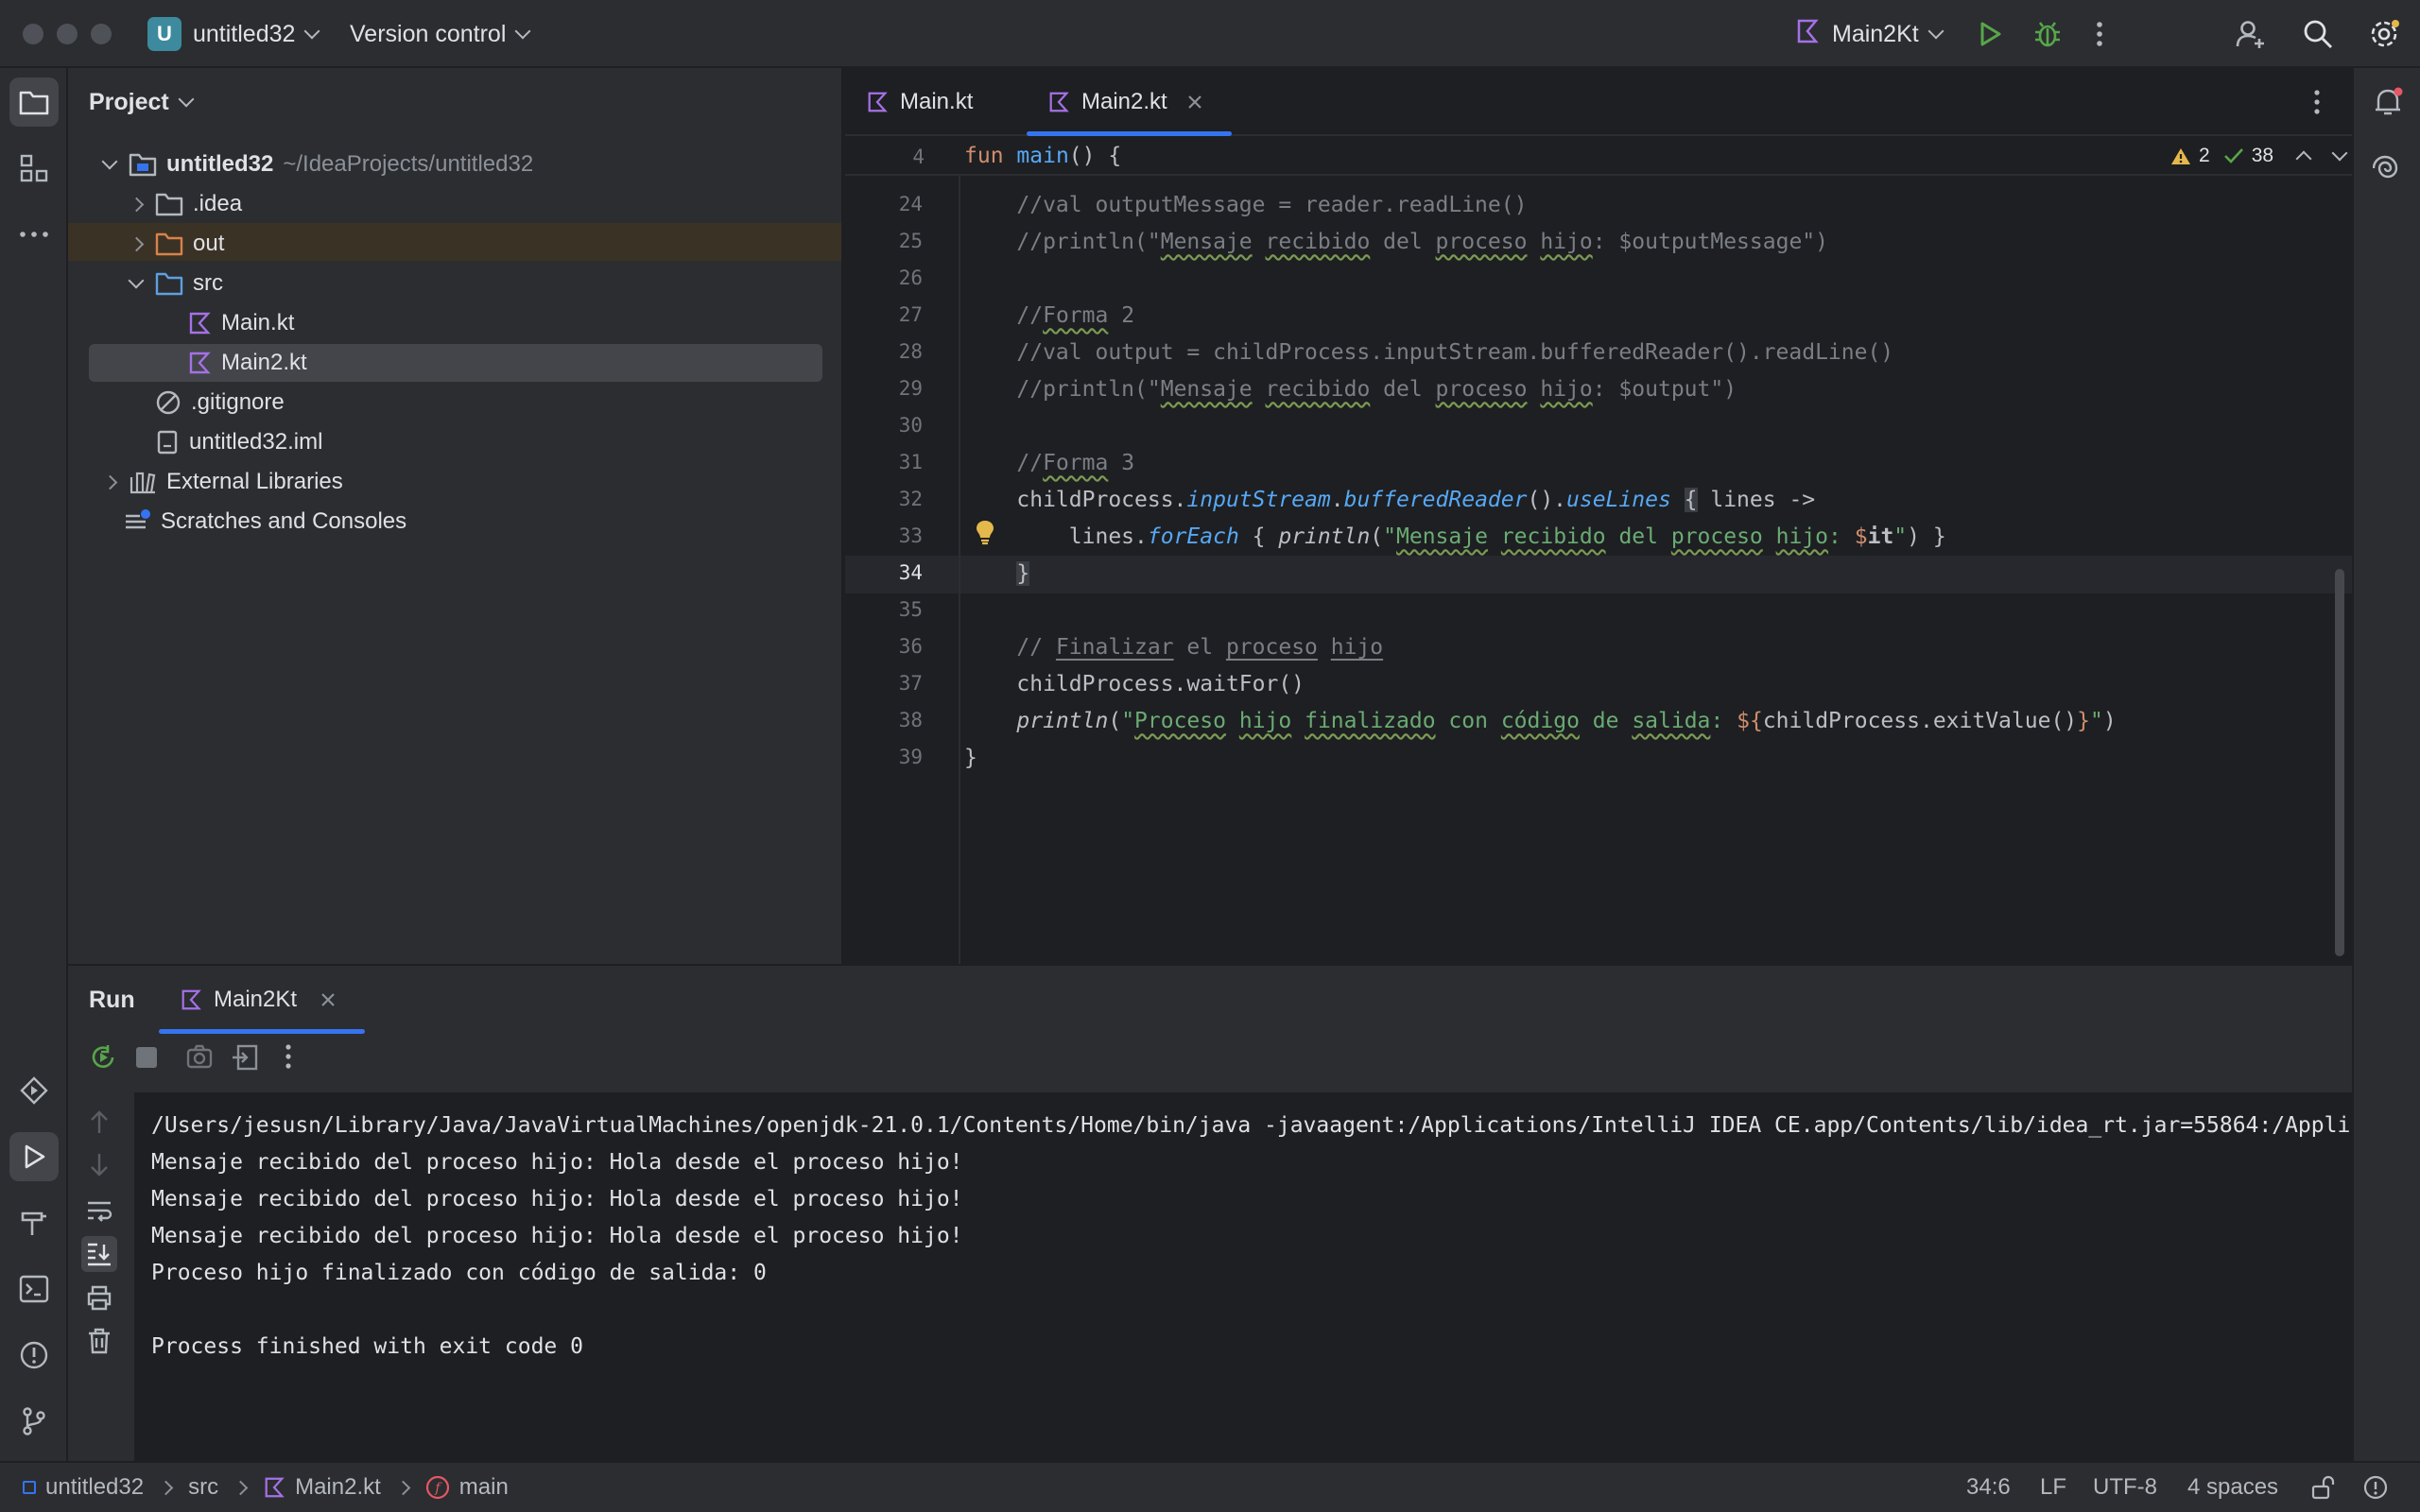  I want to click on git-tool-button, so click(34, 1421).